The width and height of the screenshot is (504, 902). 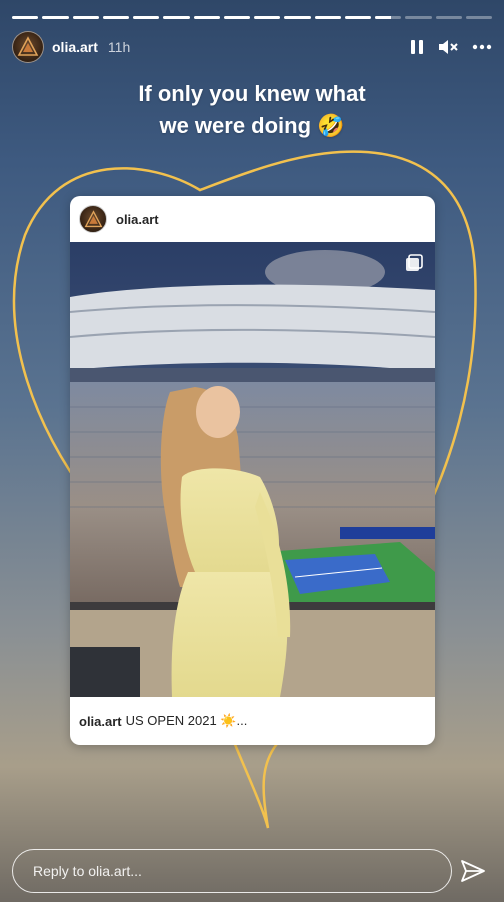 I want to click on send-icon, so click(x=473, y=871).